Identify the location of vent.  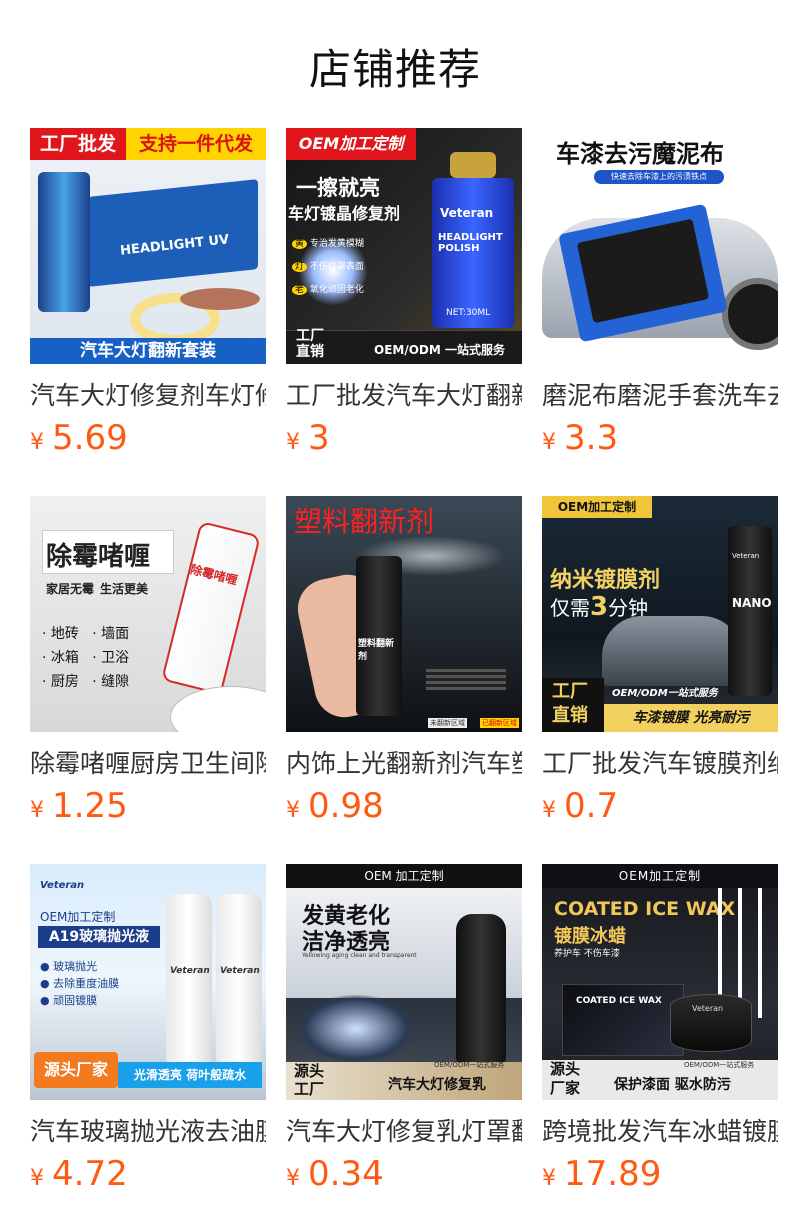
(466, 678).